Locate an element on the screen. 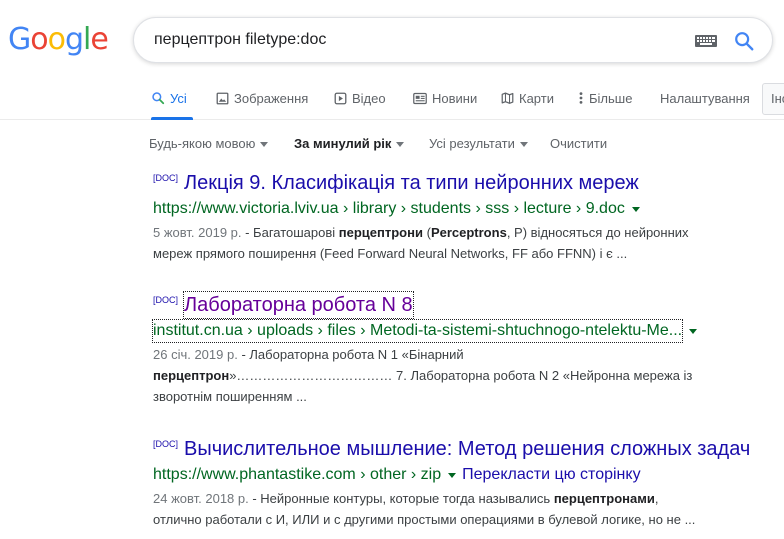 Image resolution: width=784 pixels, height=539 pixels. snippet-highlight: перцептрон is located at coordinates (191, 375).